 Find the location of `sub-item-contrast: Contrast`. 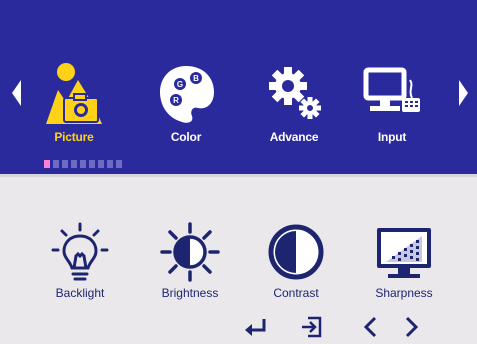

sub-item-contrast: Contrast is located at coordinates (296, 264).